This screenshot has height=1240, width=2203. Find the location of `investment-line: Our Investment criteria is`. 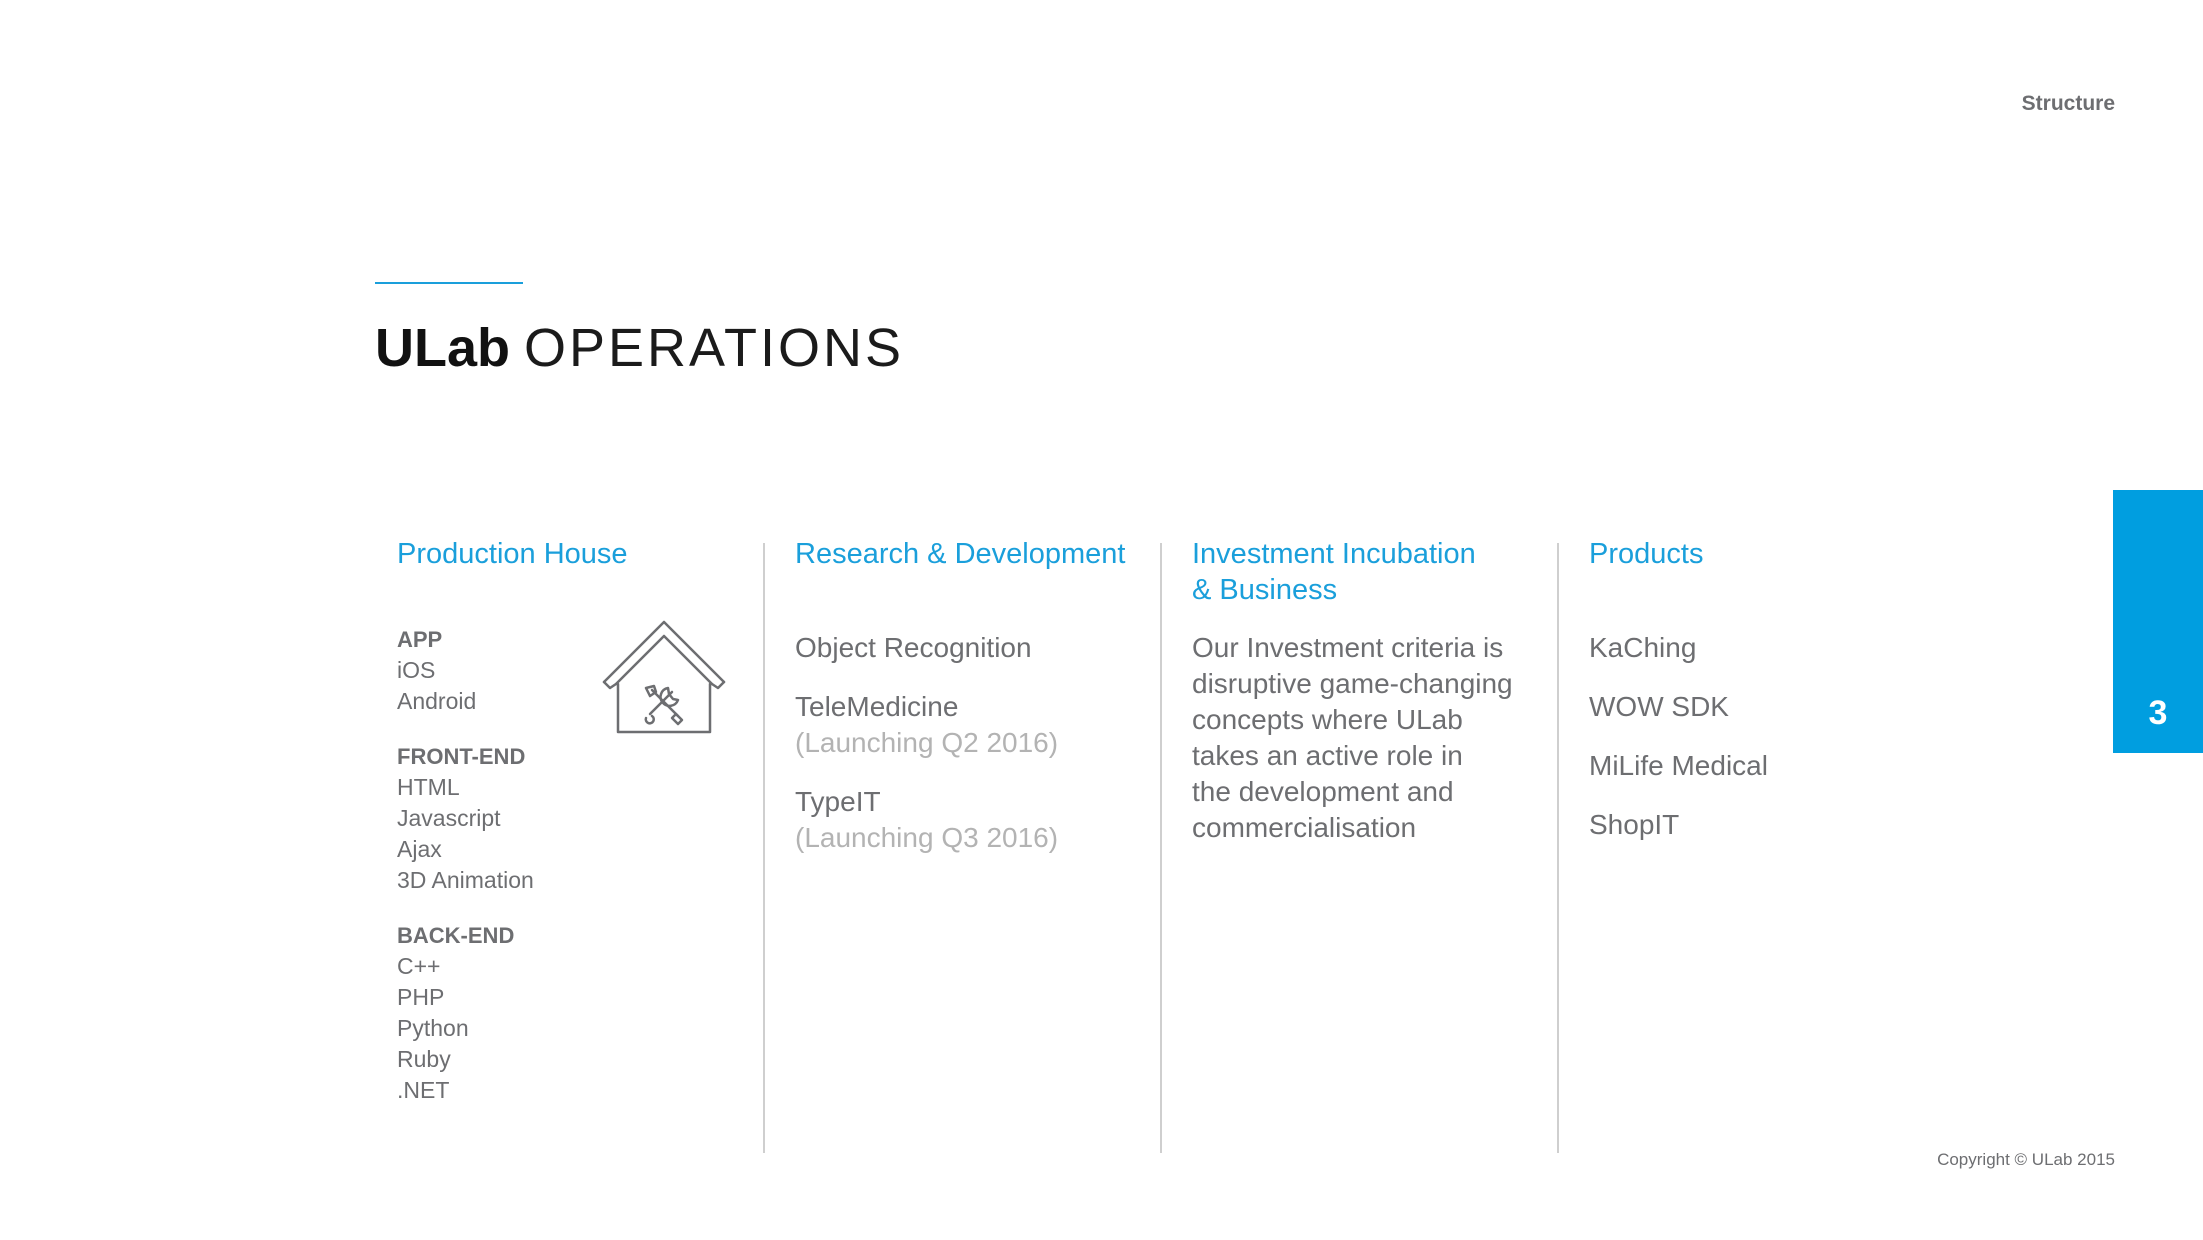

investment-line: Our Investment criteria is is located at coordinates (1348, 647).